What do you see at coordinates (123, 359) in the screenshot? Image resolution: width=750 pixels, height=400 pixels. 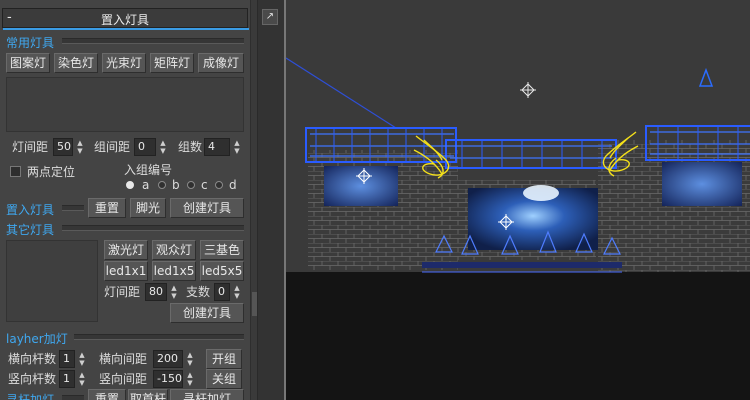 I see `h-spacing-label: 横向间距` at bounding box center [123, 359].